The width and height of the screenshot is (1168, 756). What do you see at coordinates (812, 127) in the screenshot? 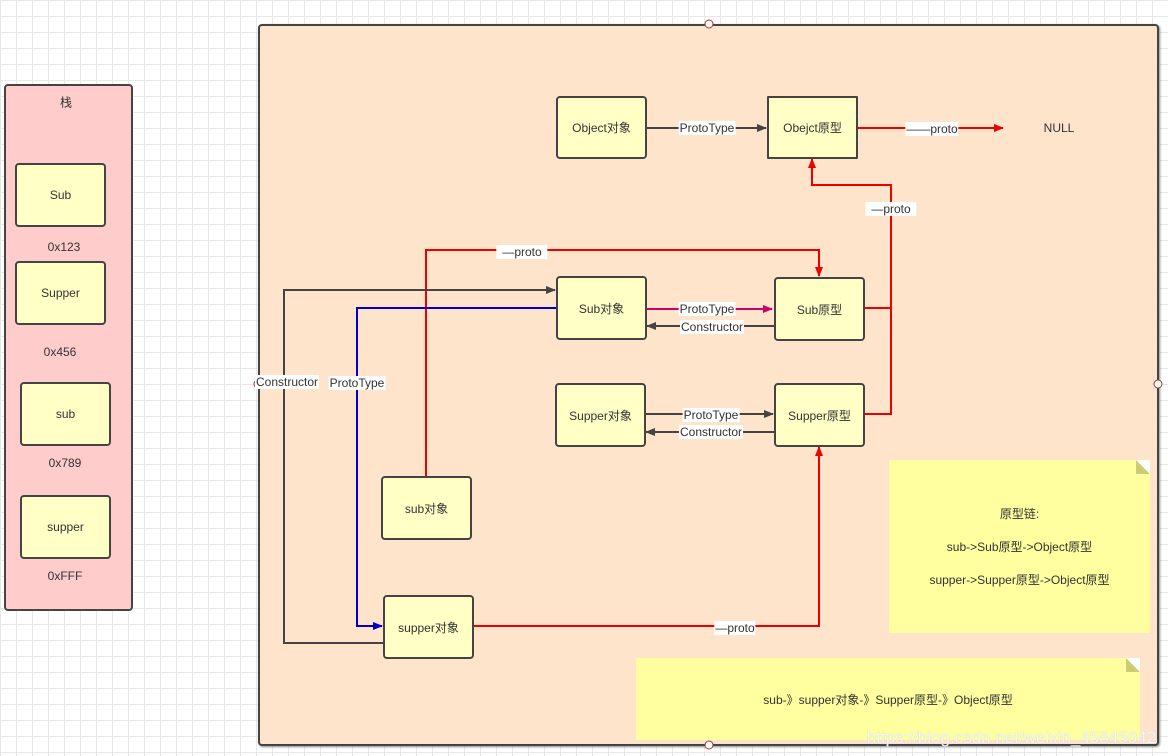
I see `node-object-proto: Obejct原型` at bounding box center [812, 127].